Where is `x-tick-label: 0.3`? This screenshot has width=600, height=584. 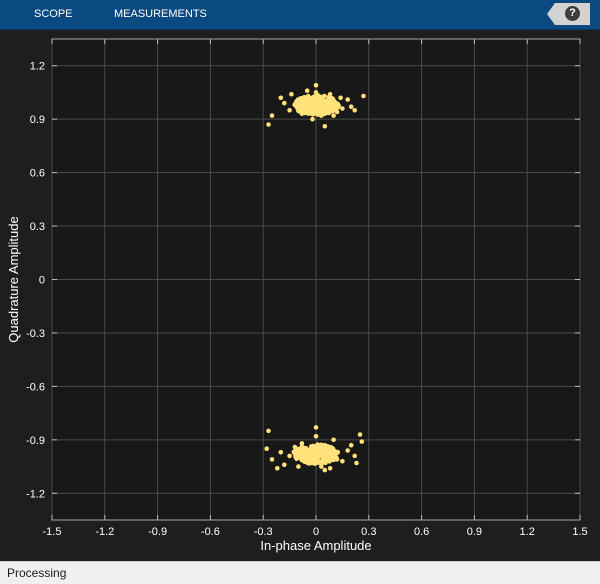 x-tick-label: 0.3 is located at coordinates (368, 532).